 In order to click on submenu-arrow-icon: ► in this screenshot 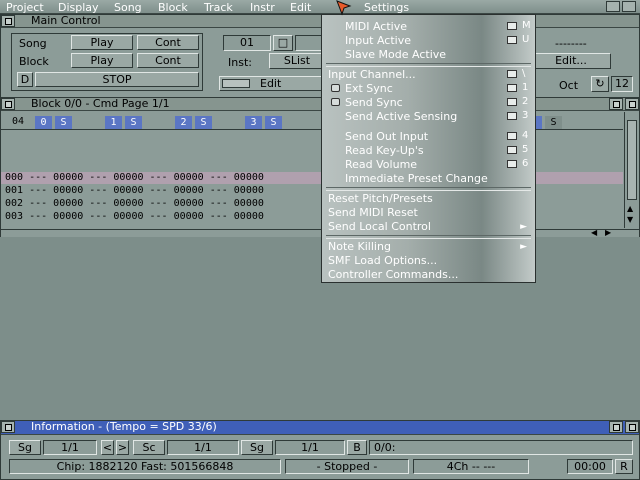, I will do `click(523, 247)`.